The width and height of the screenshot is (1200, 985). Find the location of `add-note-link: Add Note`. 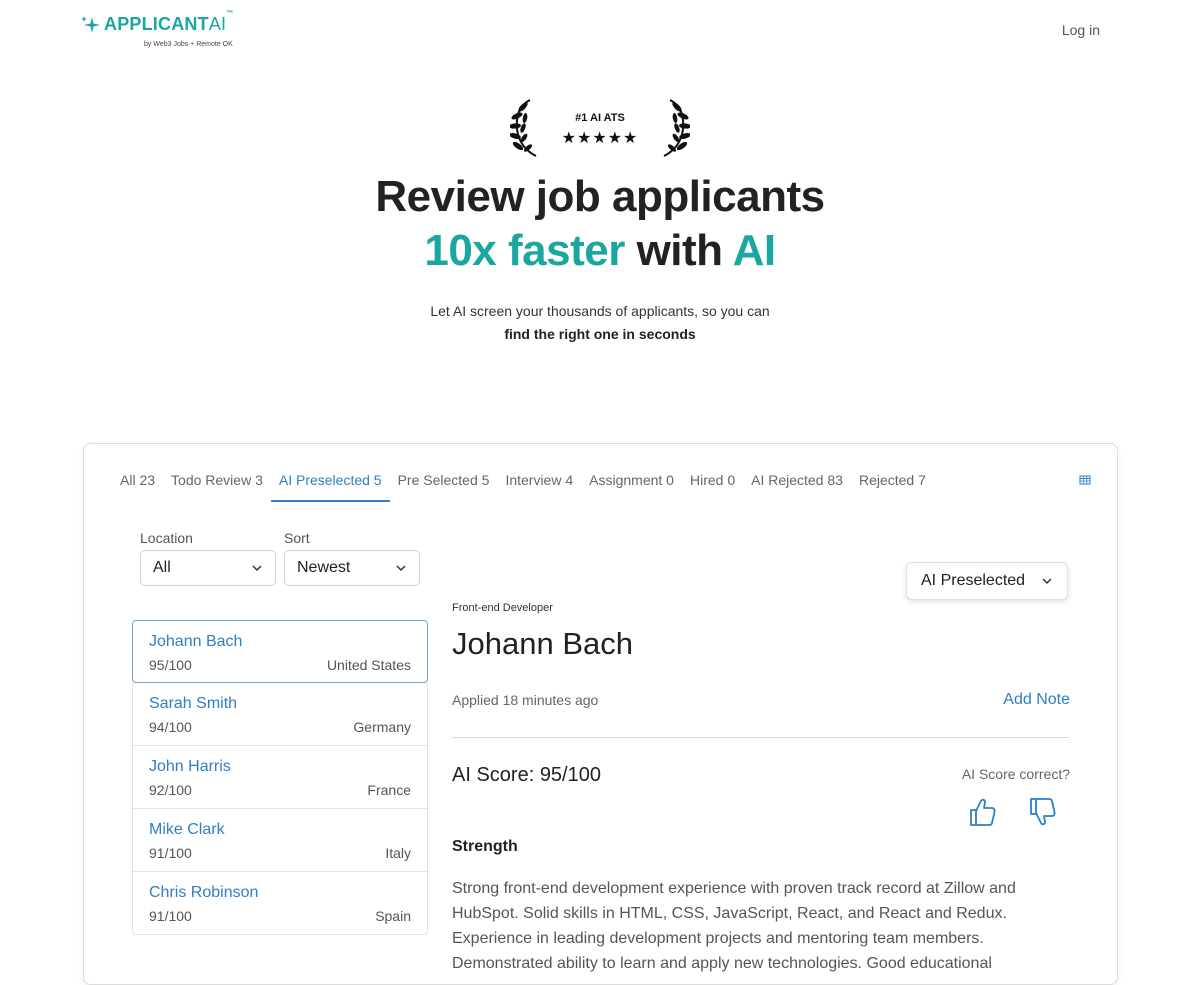

add-note-link: Add Note is located at coordinates (1036, 700).